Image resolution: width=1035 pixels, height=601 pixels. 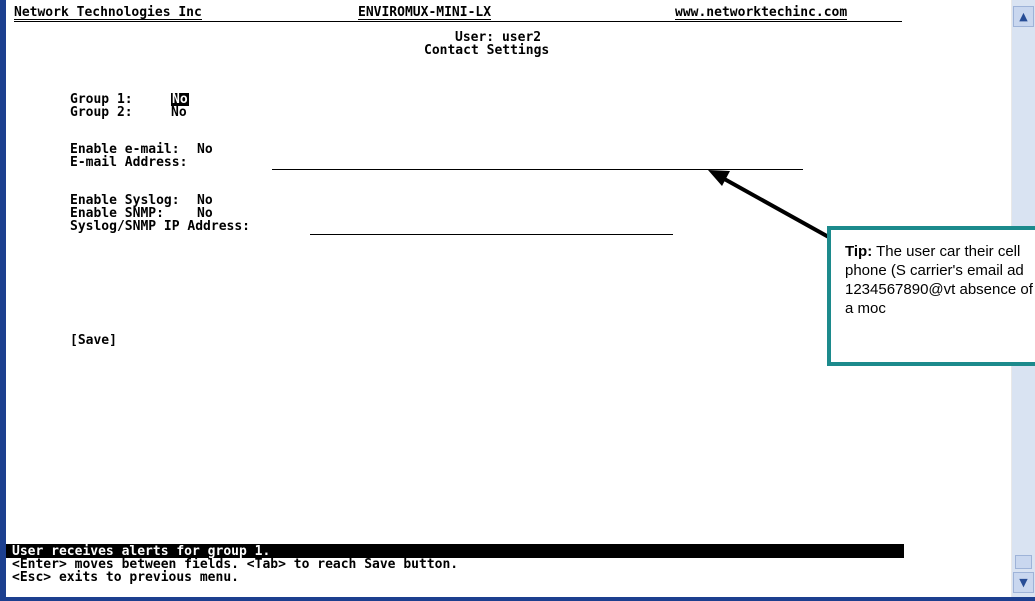 I want to click on tip-label: Tip:, so click(x=859, y=251).